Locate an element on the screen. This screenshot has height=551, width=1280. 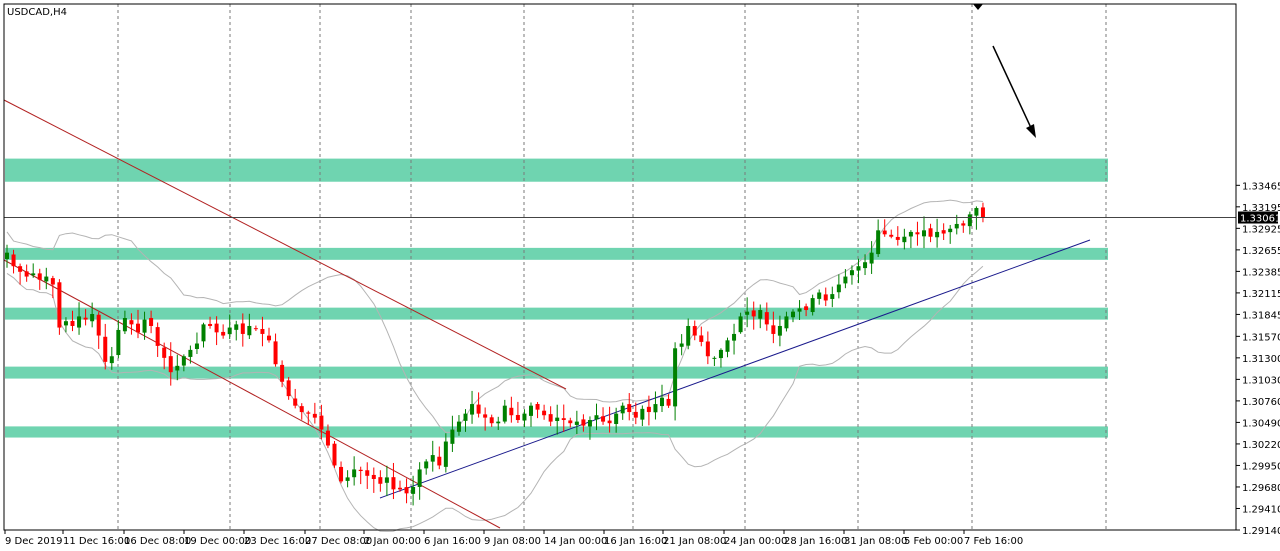
y-tick-label-15: 1.29410 is located at coordinates (1261, 509).